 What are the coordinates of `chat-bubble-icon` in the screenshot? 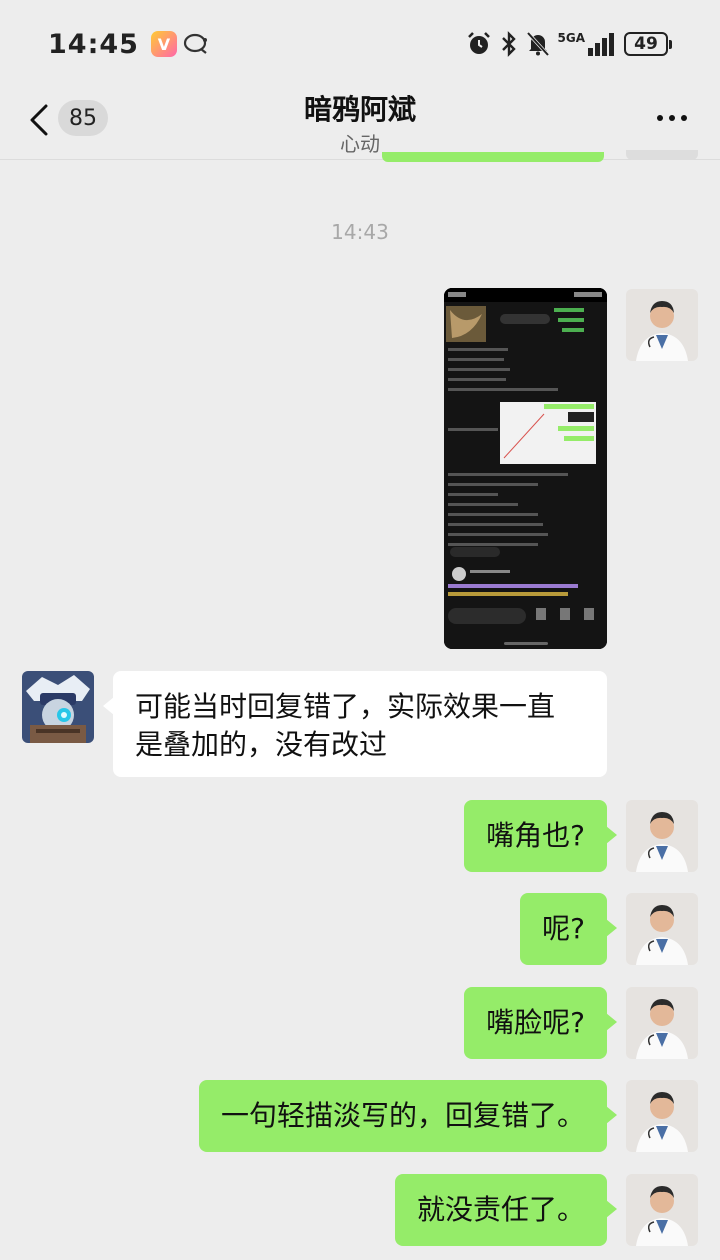 It's located at (195, 43).